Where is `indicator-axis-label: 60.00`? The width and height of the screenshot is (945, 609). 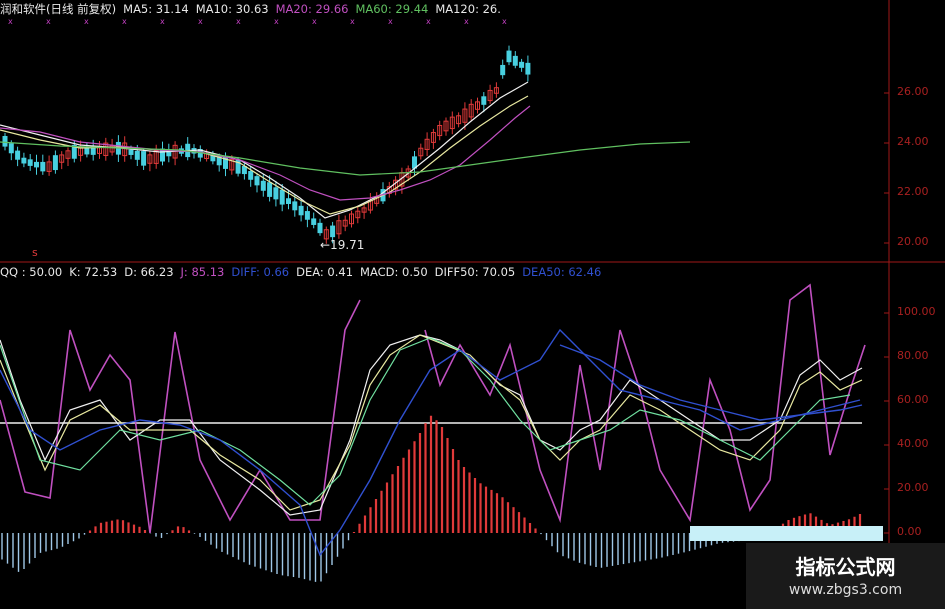 indicator-axis-label: 60.00 is located at coordinates (913, 399).